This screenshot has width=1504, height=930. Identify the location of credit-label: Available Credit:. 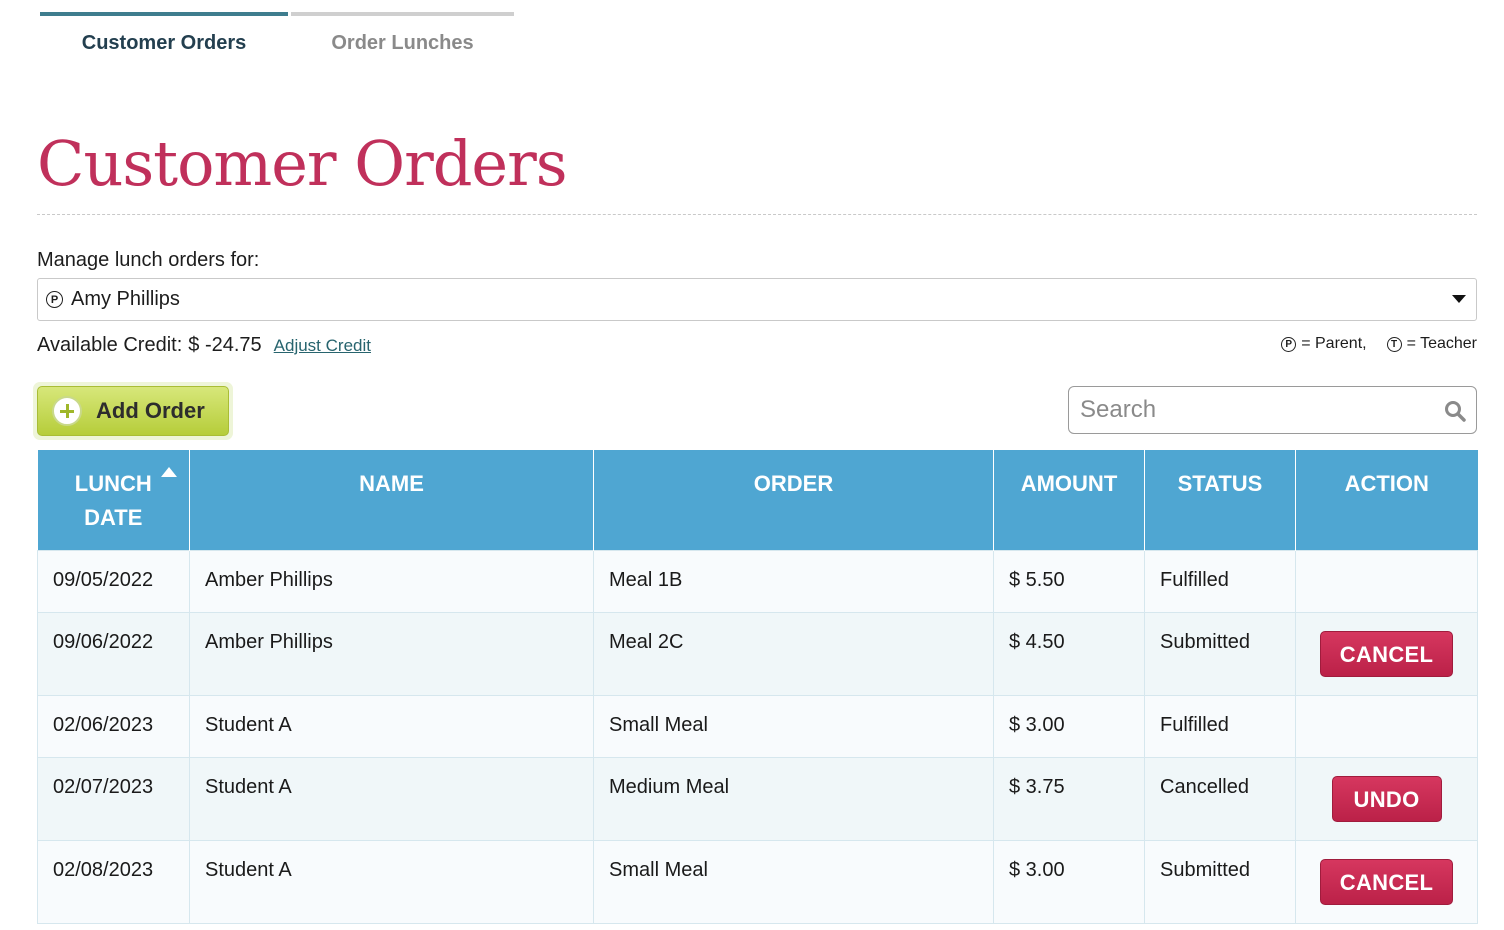
(110, 345).